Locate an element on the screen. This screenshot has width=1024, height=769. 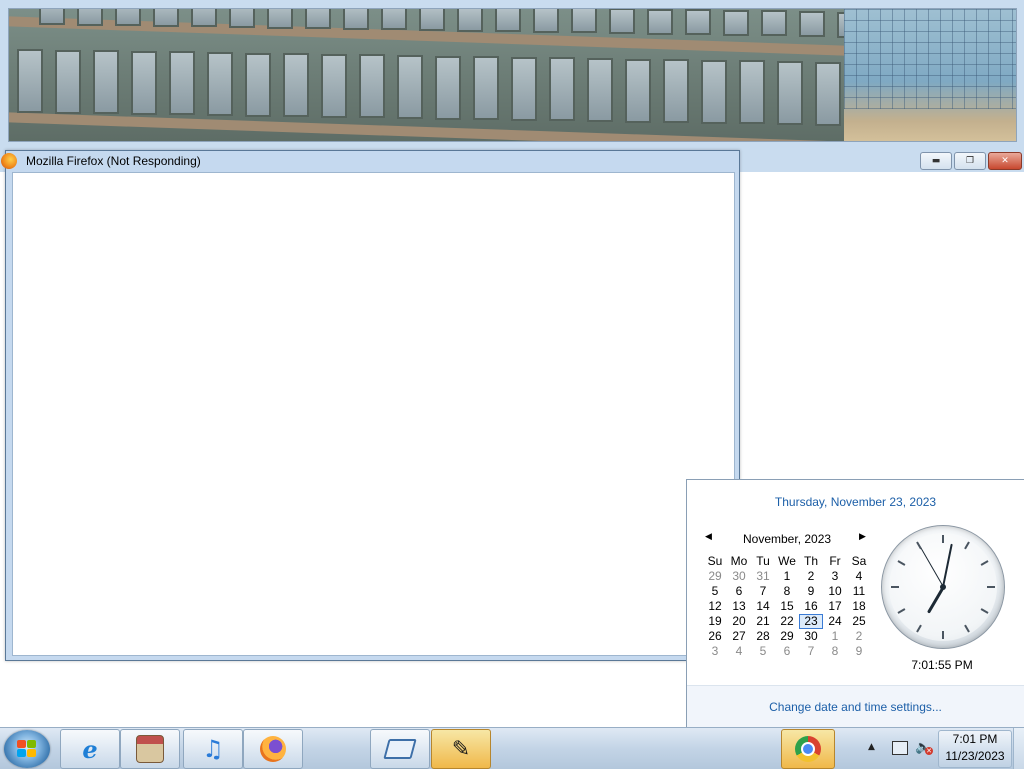
paint-app-icon: ✎ is located at coordinates (461, 749).